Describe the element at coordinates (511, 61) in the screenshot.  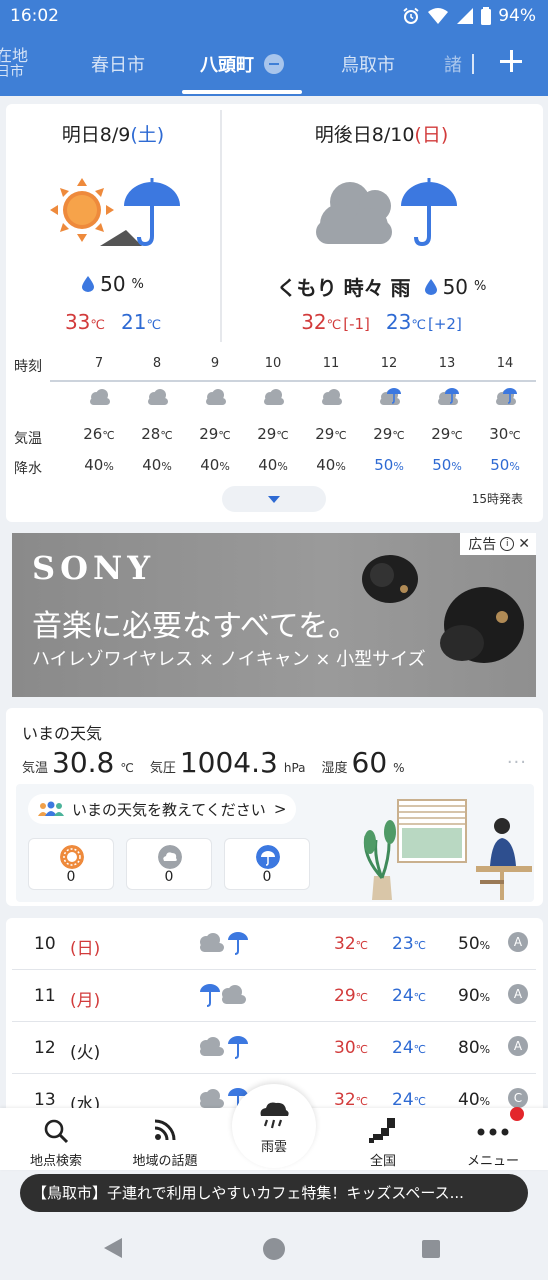
I see `add-location-button` at that location.